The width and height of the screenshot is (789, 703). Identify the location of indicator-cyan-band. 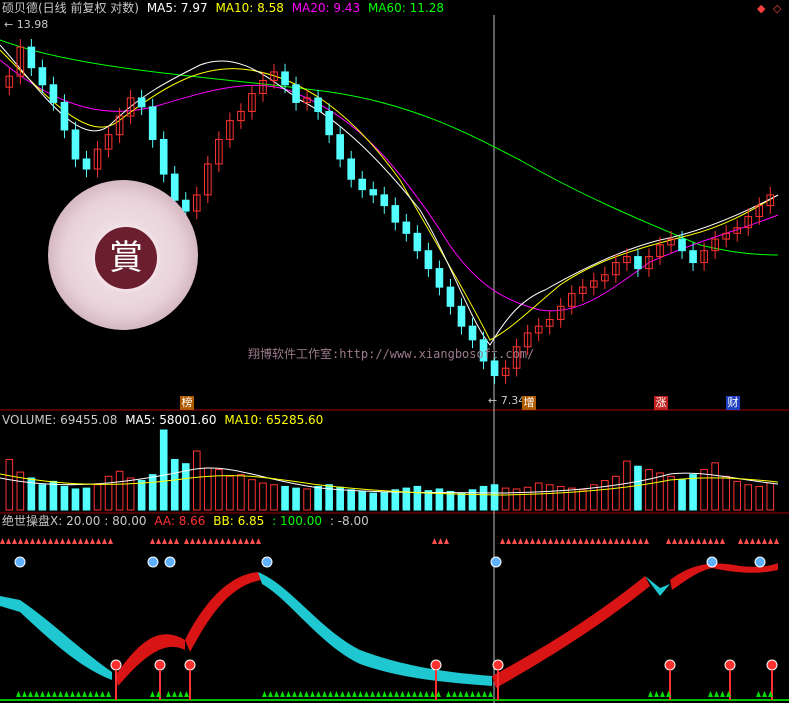
(56, 638).